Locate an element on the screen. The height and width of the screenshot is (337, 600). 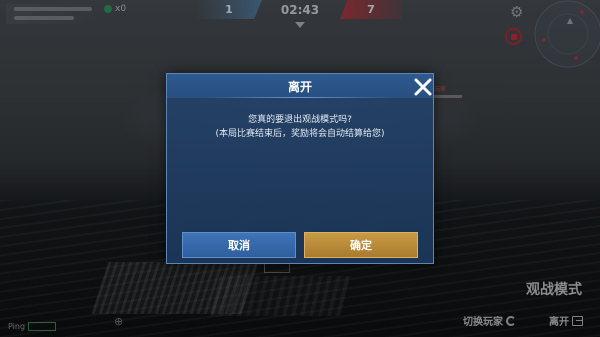
dialog-message-line-2: (本局比赛结束后，奖励将会自动结算给您) is located at coordinates (300, 134).